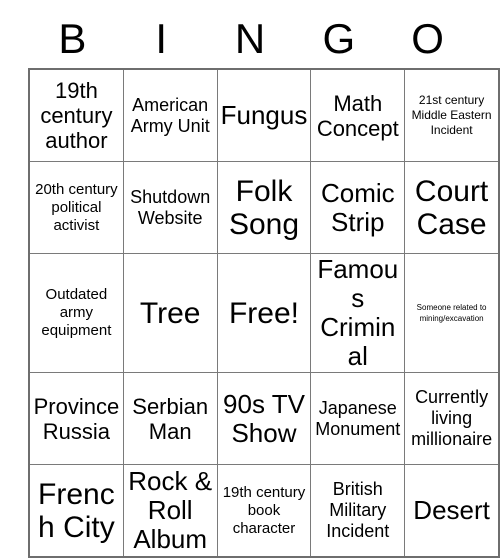  I want to click on bingo-cell-label: Folk Song, so click(264, 207).